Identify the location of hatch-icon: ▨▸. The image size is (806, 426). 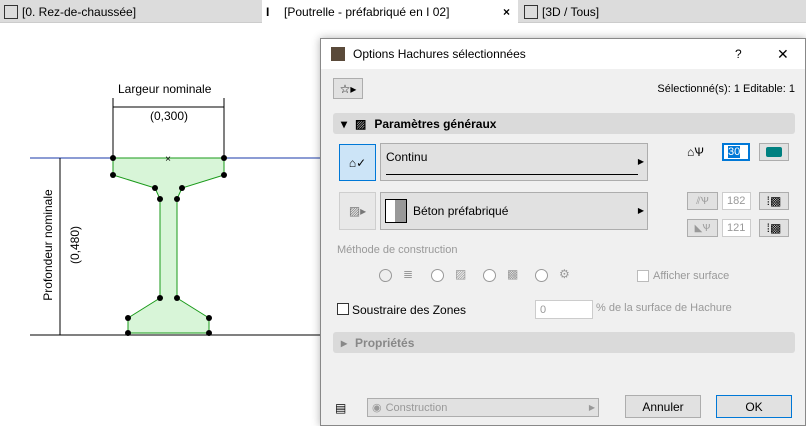
(357, 211).